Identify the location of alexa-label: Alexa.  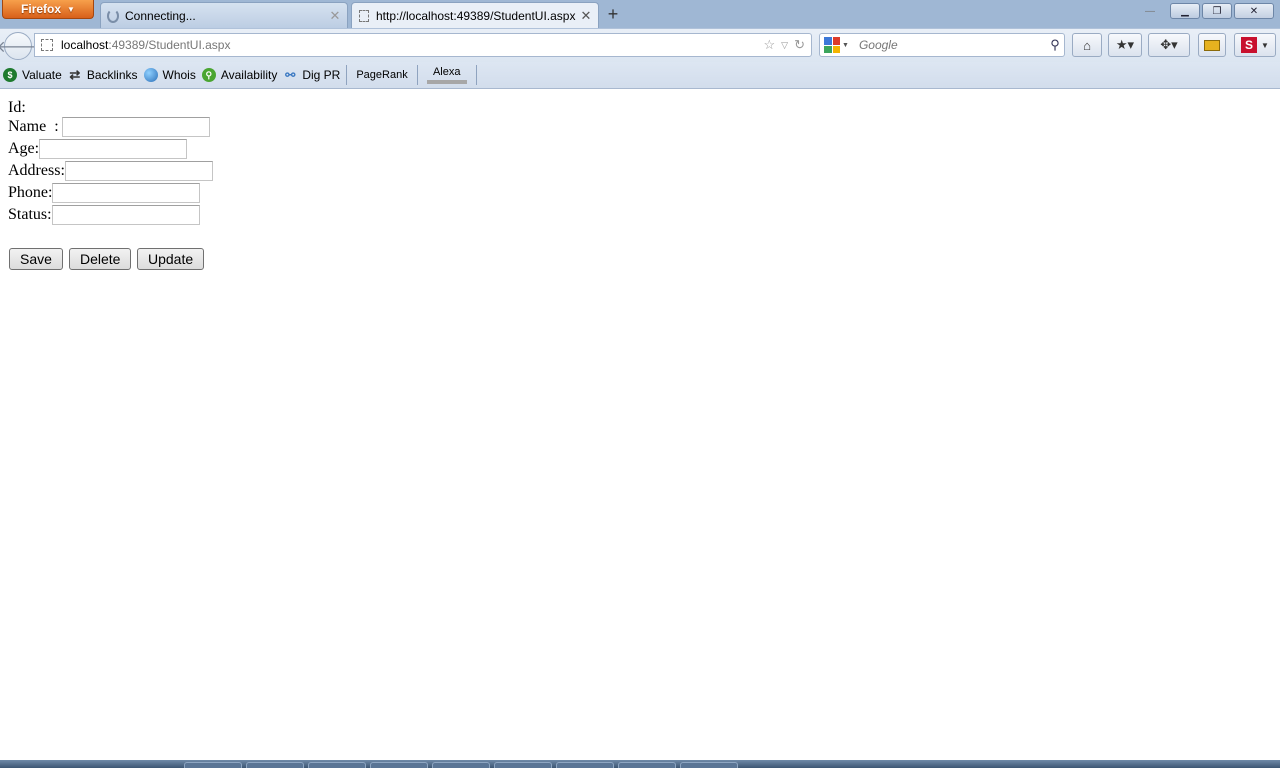
(446, 72).